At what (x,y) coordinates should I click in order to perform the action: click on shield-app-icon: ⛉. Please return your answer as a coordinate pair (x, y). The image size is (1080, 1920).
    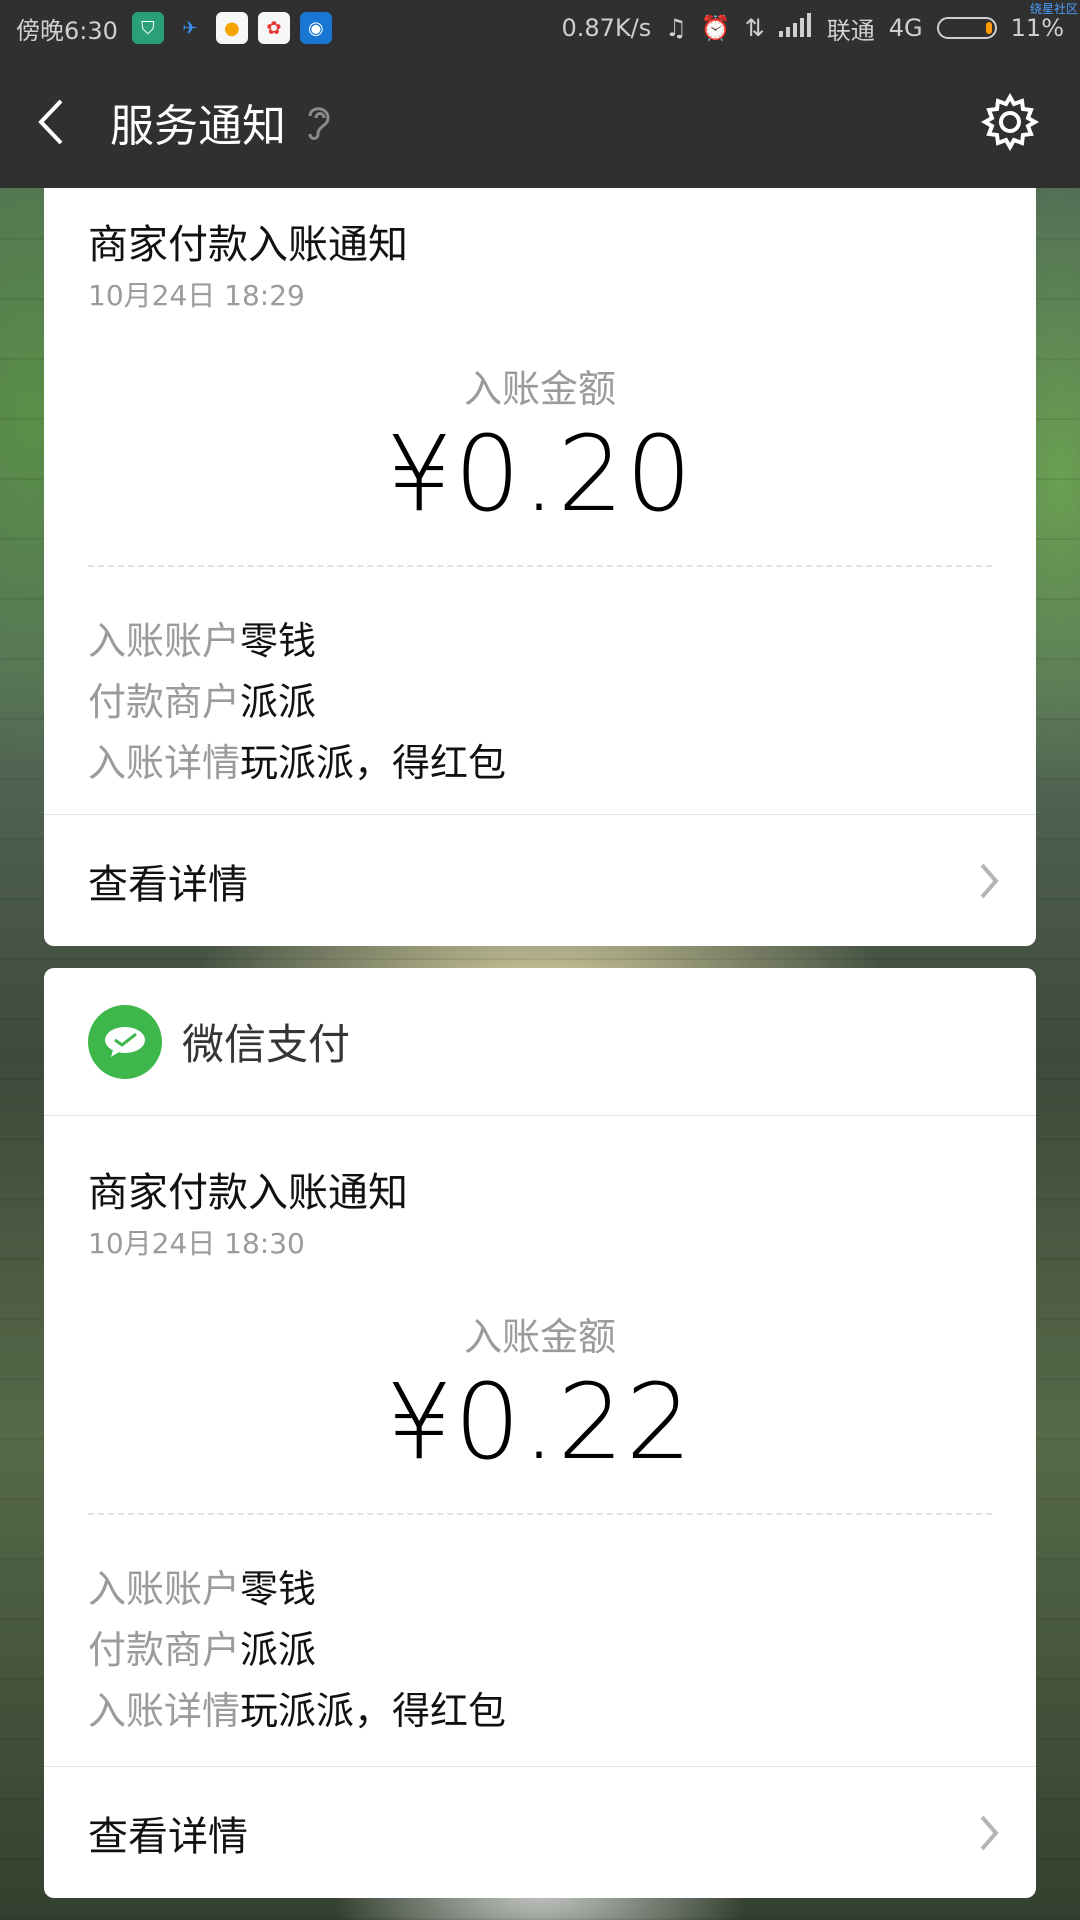
    Looking at the image, I should click on (147, 28).